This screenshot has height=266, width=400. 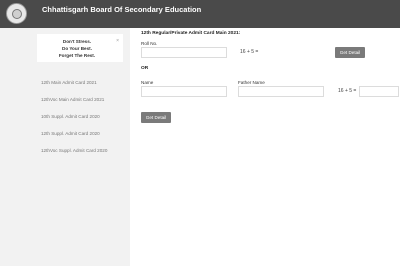 I want to click on roll-no-label: Roll No., so click(x=149, y=43).